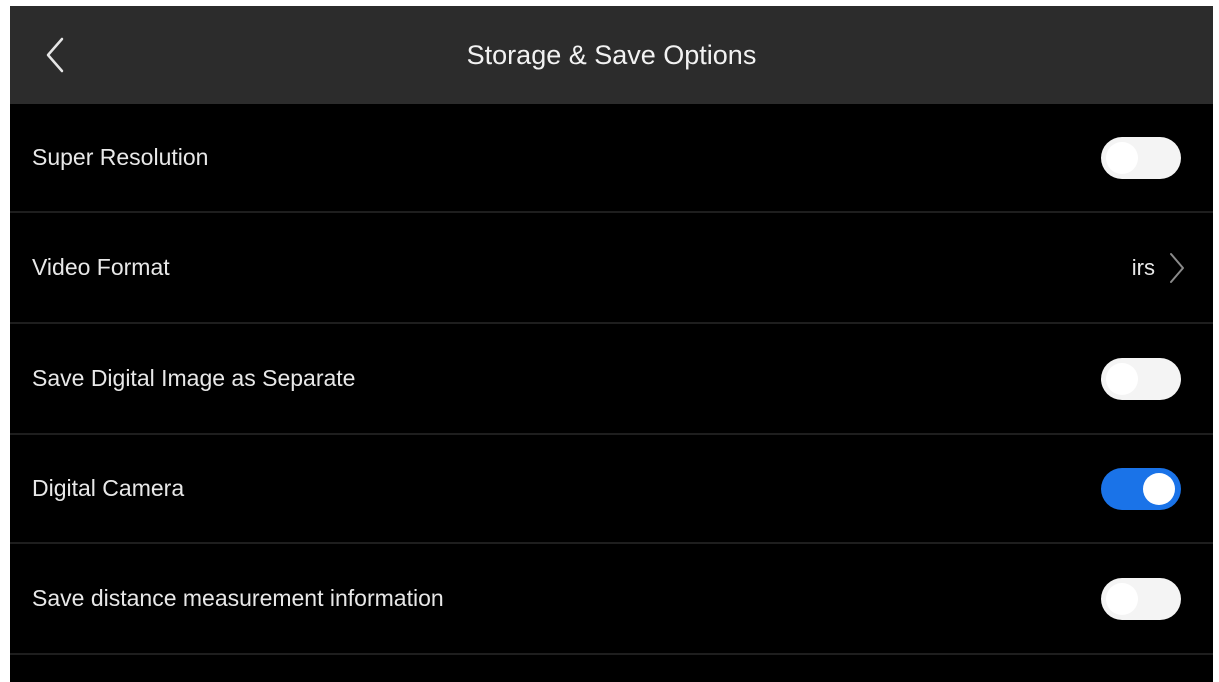 This screenshot has height=682, width=1219. Describe the element at coordinates (1141, 378) in the screenshot. I see `save-digital-image-toggle` at that location.